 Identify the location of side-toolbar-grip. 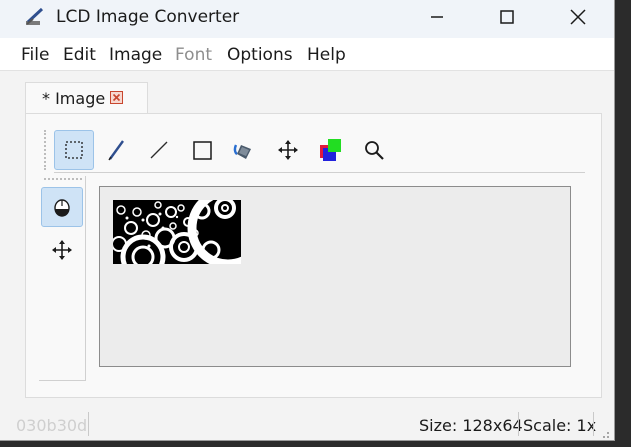
(63, 179).